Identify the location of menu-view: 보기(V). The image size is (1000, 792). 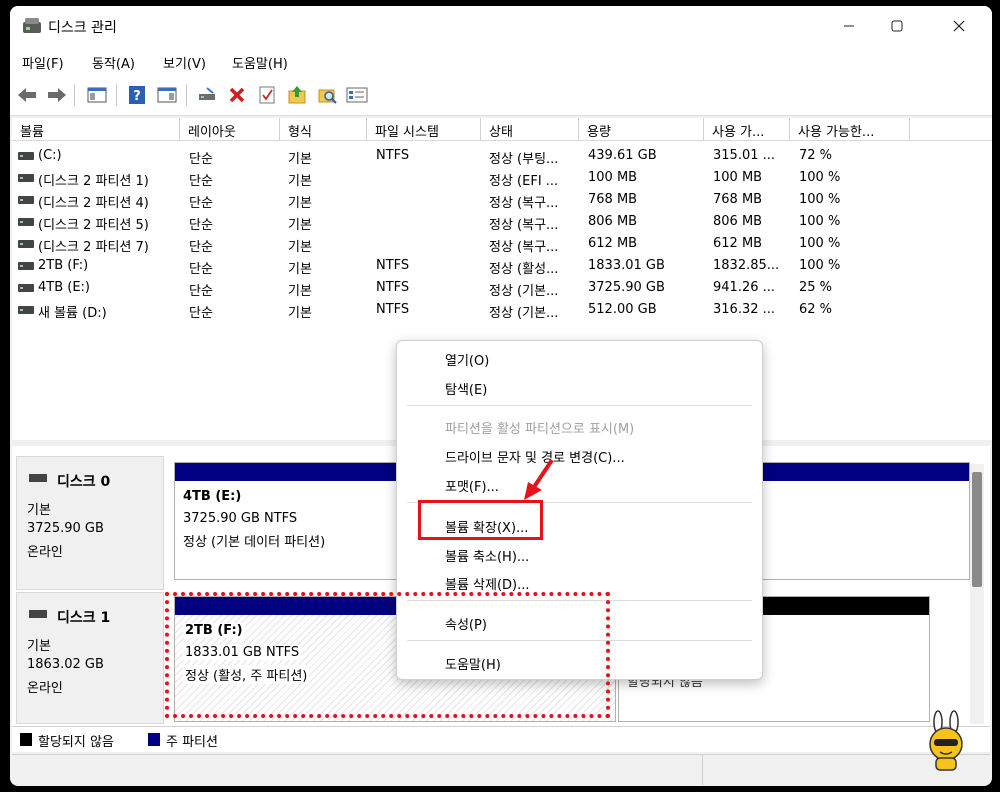
(184, 62).